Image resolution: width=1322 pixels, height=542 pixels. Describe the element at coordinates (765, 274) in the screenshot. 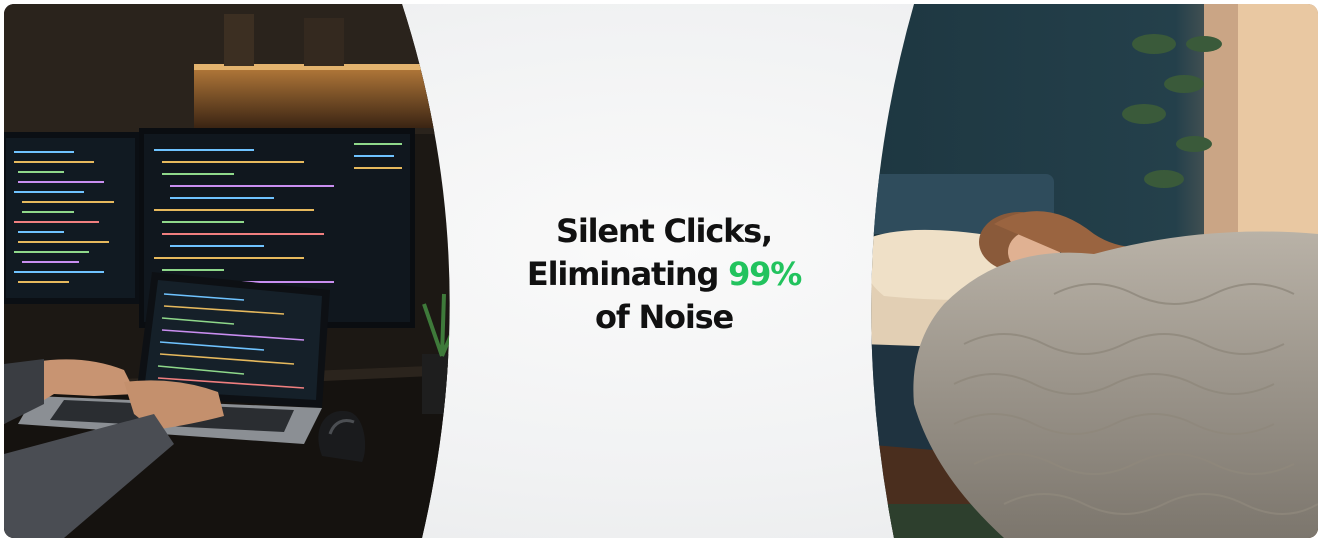

I see `headline-highlight-percent: 99%` at that location.